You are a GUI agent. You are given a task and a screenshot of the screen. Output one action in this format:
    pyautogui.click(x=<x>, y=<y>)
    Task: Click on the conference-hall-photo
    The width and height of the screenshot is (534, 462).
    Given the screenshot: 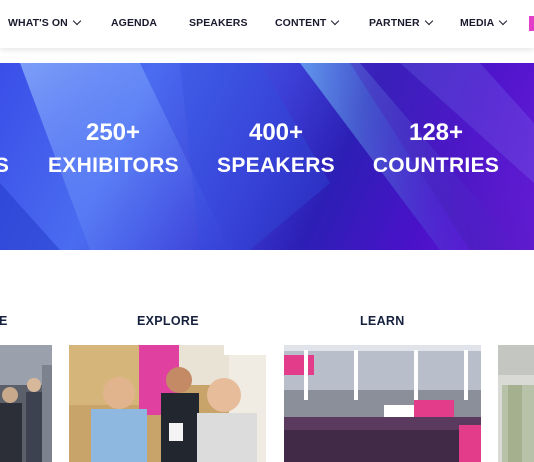 What is the action you would take?
    pyautogui.click(x=382, y=403)
    